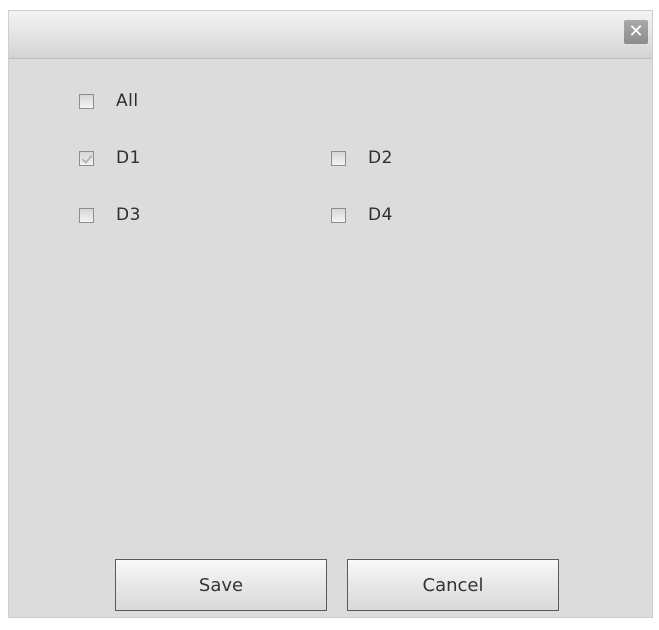  What do you see at coordinates (127, 101) in the screenshot?
I see `checkbox-all-label: All` at bounding box center [127, 101].